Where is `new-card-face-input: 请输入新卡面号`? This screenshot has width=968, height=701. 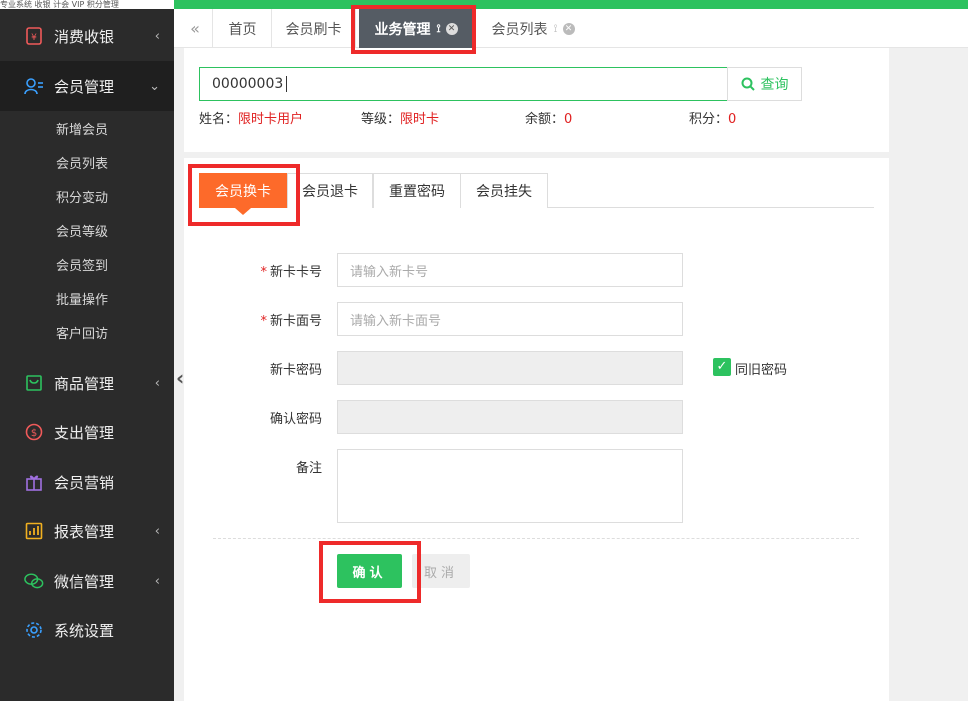 new-card-face-input: 请输入新卡面号 is located at coordinates (510, 319).